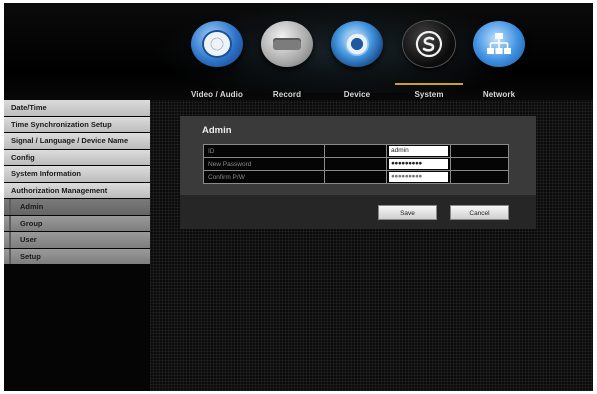 The image size is (597, 394). What do you see at coordinates (479, 212) in the screenshot?
I see `cancel-button: Cancel` at bounding box center [479, 212].